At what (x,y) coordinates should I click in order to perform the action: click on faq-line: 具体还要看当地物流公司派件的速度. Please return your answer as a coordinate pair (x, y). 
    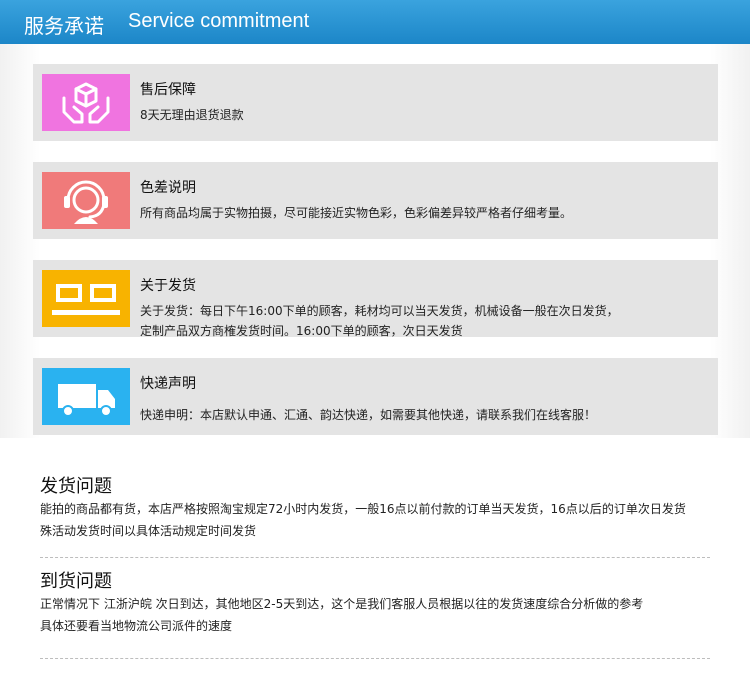
    Looking at the image, I should click on (136, 626).